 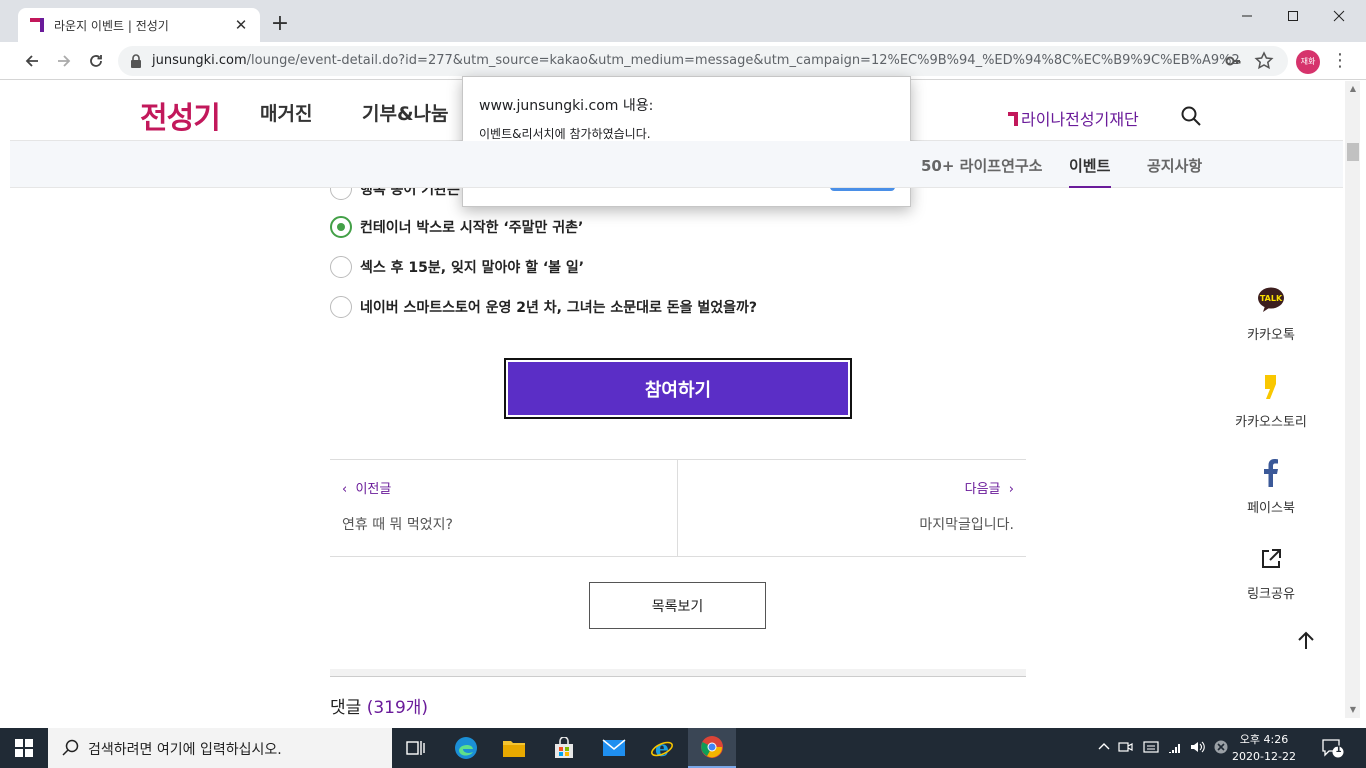 I want to click on new-tab-plus-icon: +, so click(x=280, y=25).